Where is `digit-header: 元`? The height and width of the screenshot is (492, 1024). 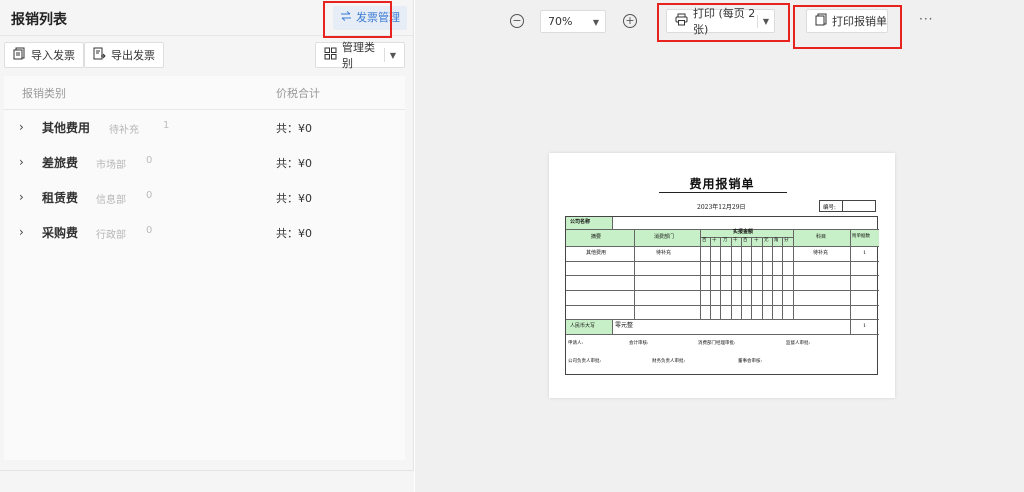 digit-header: 元 is located at coordinates (766, 240).